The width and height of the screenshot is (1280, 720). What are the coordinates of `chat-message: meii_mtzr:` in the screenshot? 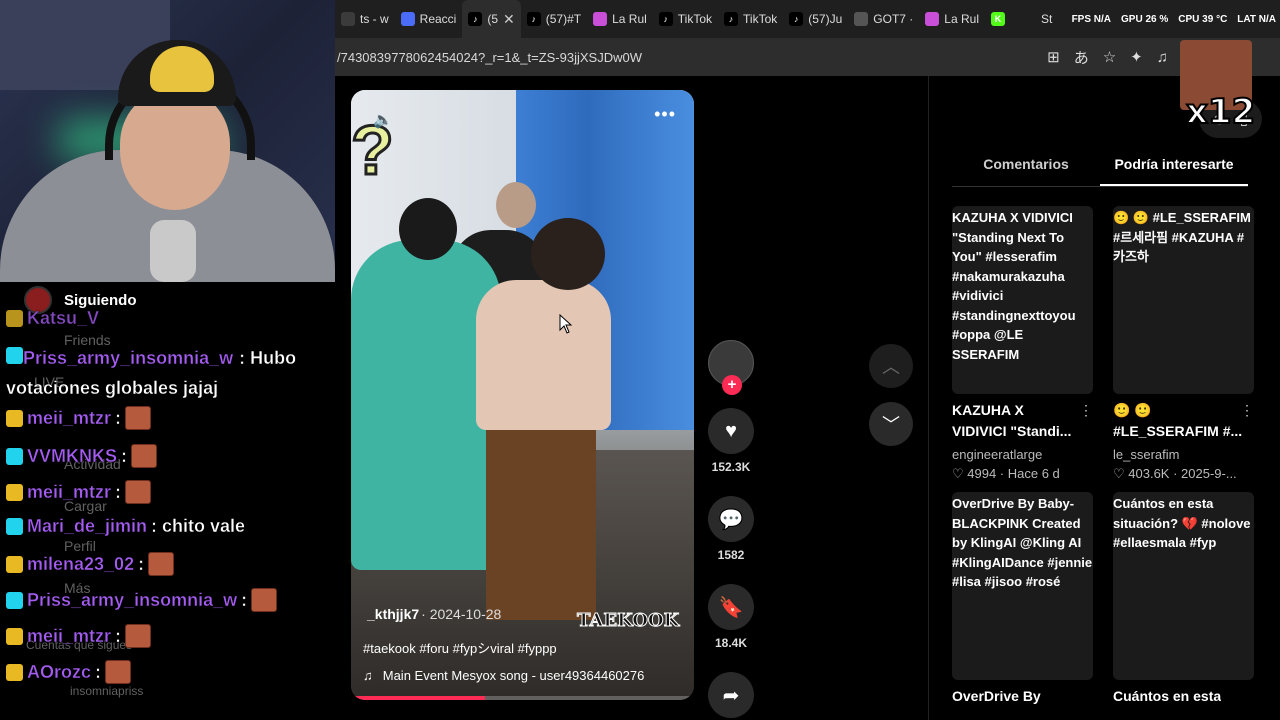 It's located at (79, 636).